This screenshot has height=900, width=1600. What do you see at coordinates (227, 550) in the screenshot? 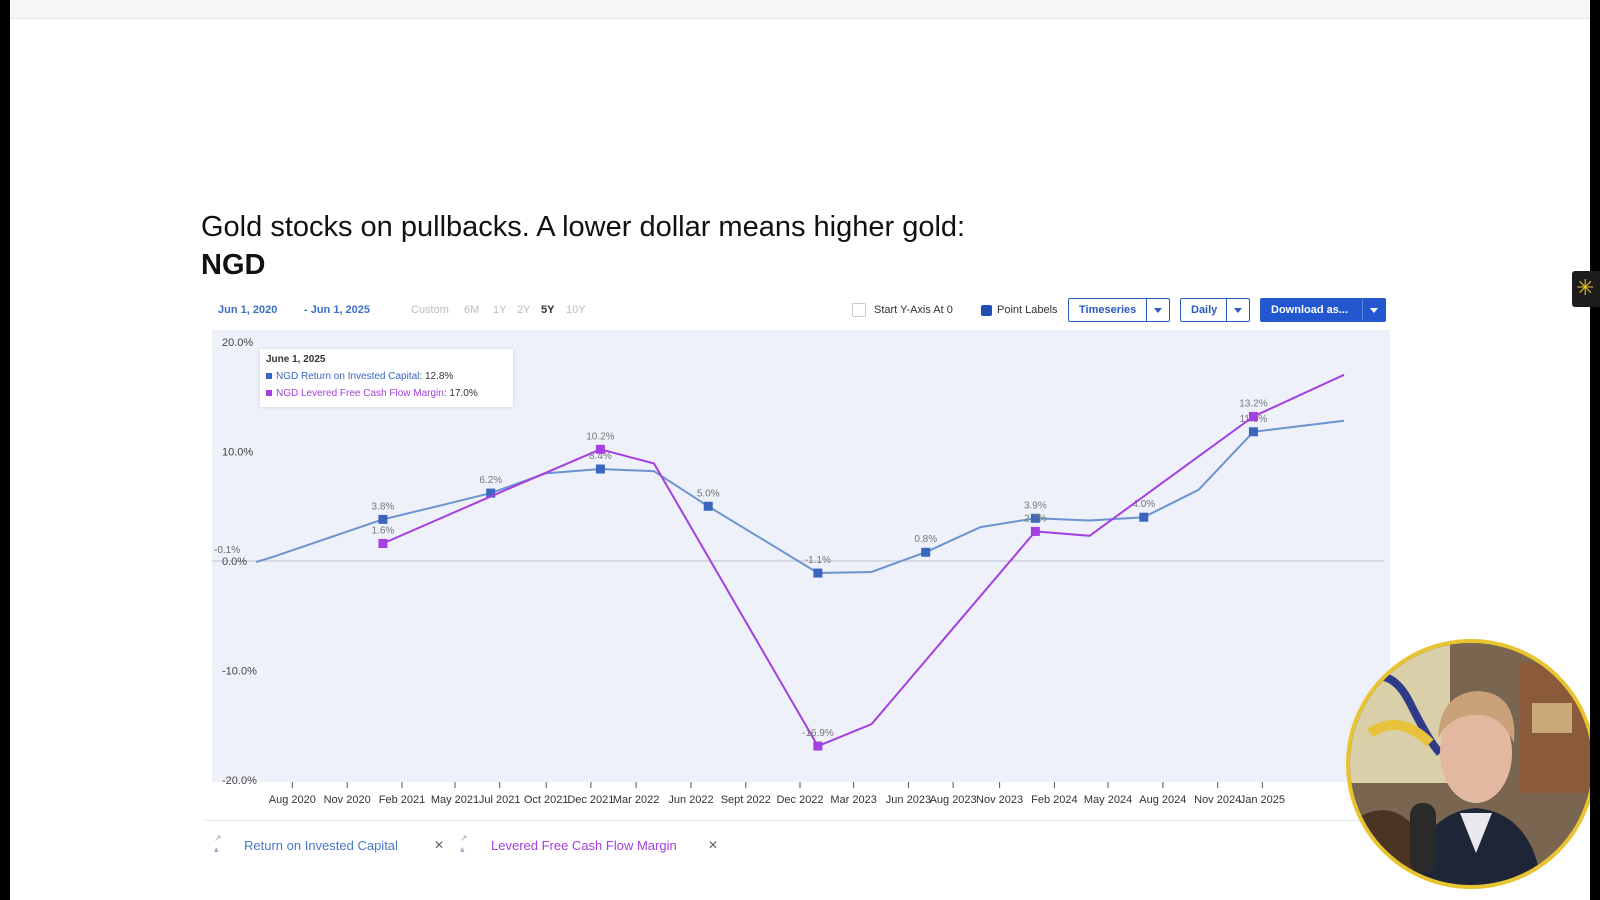
I see `y-extra-label: -0.1%` at bounding box center [227, 550].